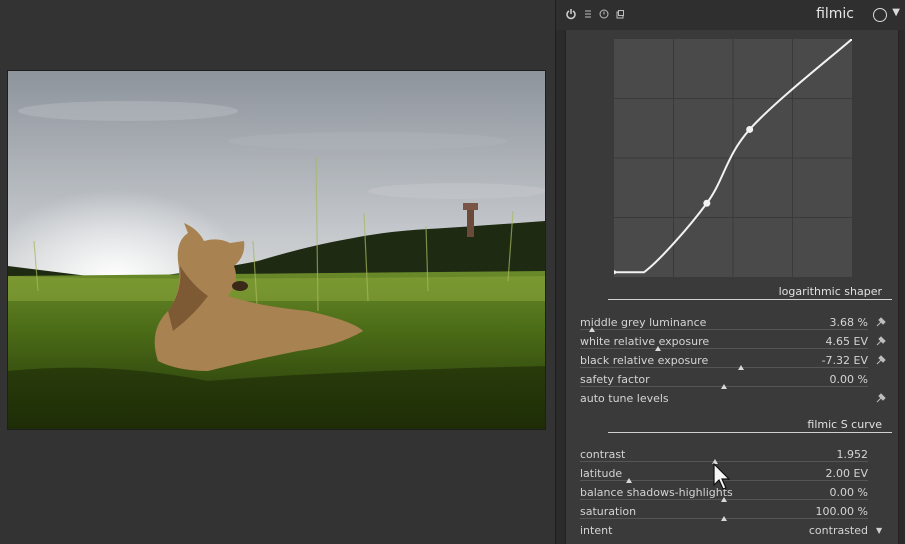 The width and height of the screenshot is (905, 544). I want to click on slider-label: middle grey luminance, so click(643, 322).